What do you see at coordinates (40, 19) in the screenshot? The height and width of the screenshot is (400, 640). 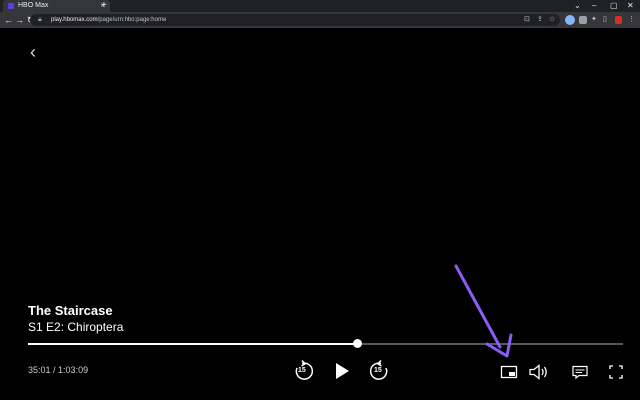 I see `lock-icon: 🔒︎` at bounding box center [40, 19].